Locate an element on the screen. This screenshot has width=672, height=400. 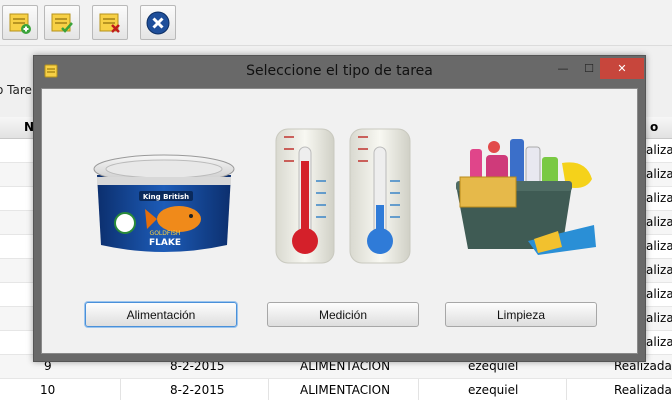
limpieza-button: Limpieza is located at coordinates (521, 314).